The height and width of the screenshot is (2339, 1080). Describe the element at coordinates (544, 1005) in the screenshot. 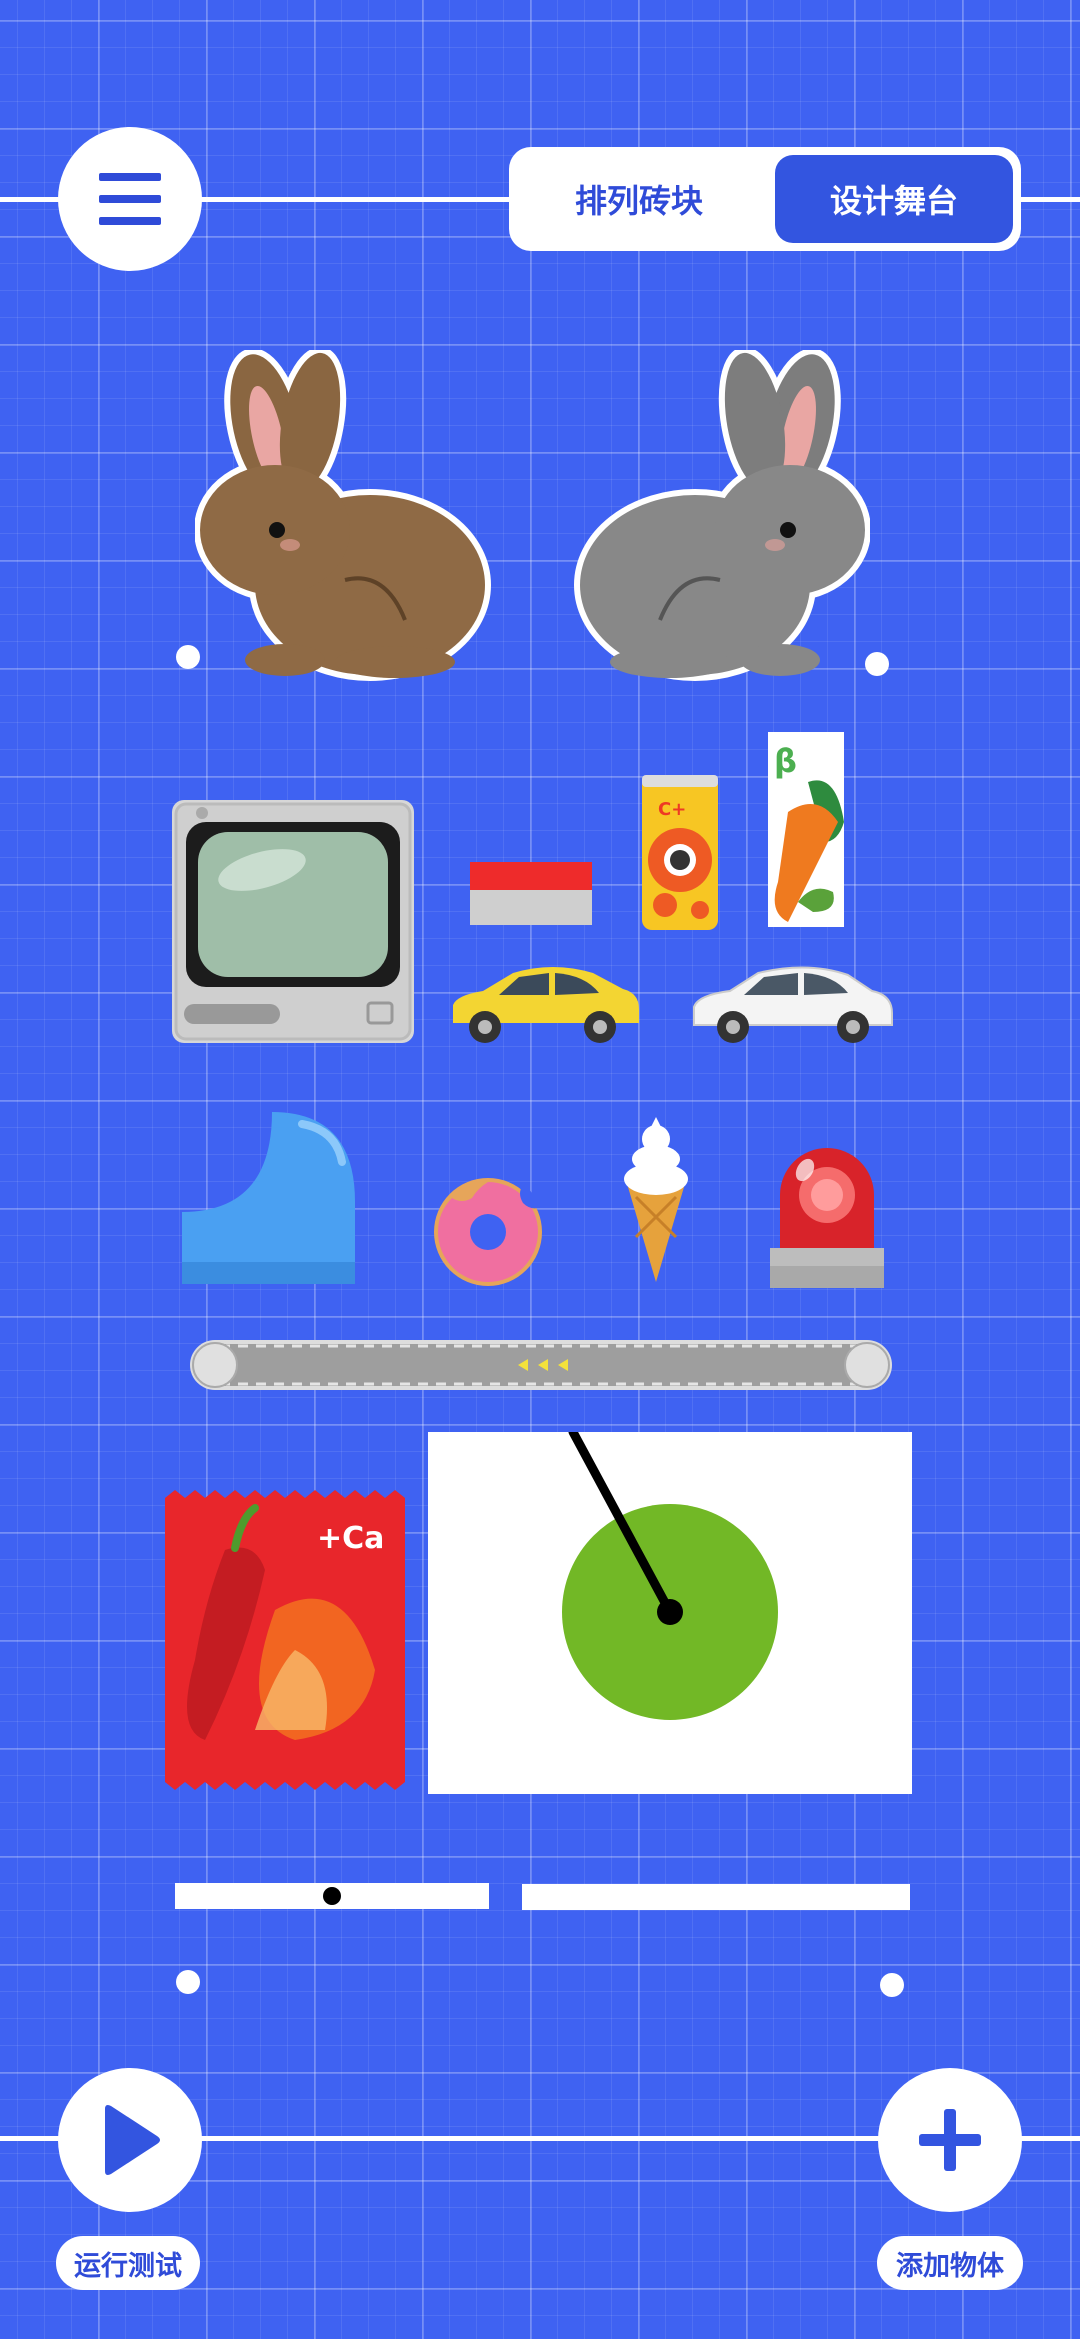

I see `yellow-car-icon` at that location.